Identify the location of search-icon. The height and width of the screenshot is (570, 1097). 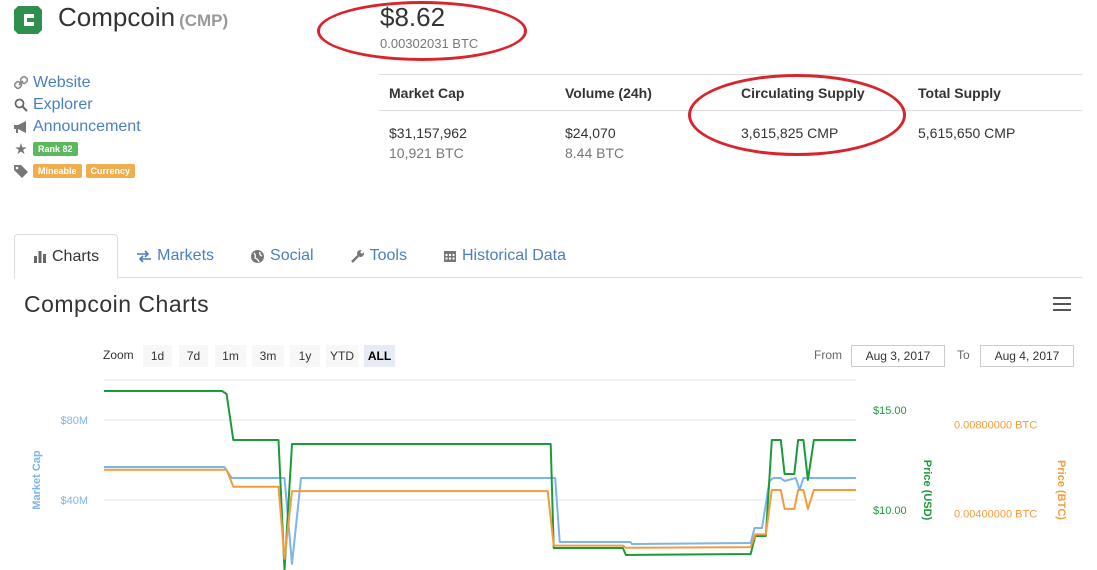
(21, 105).